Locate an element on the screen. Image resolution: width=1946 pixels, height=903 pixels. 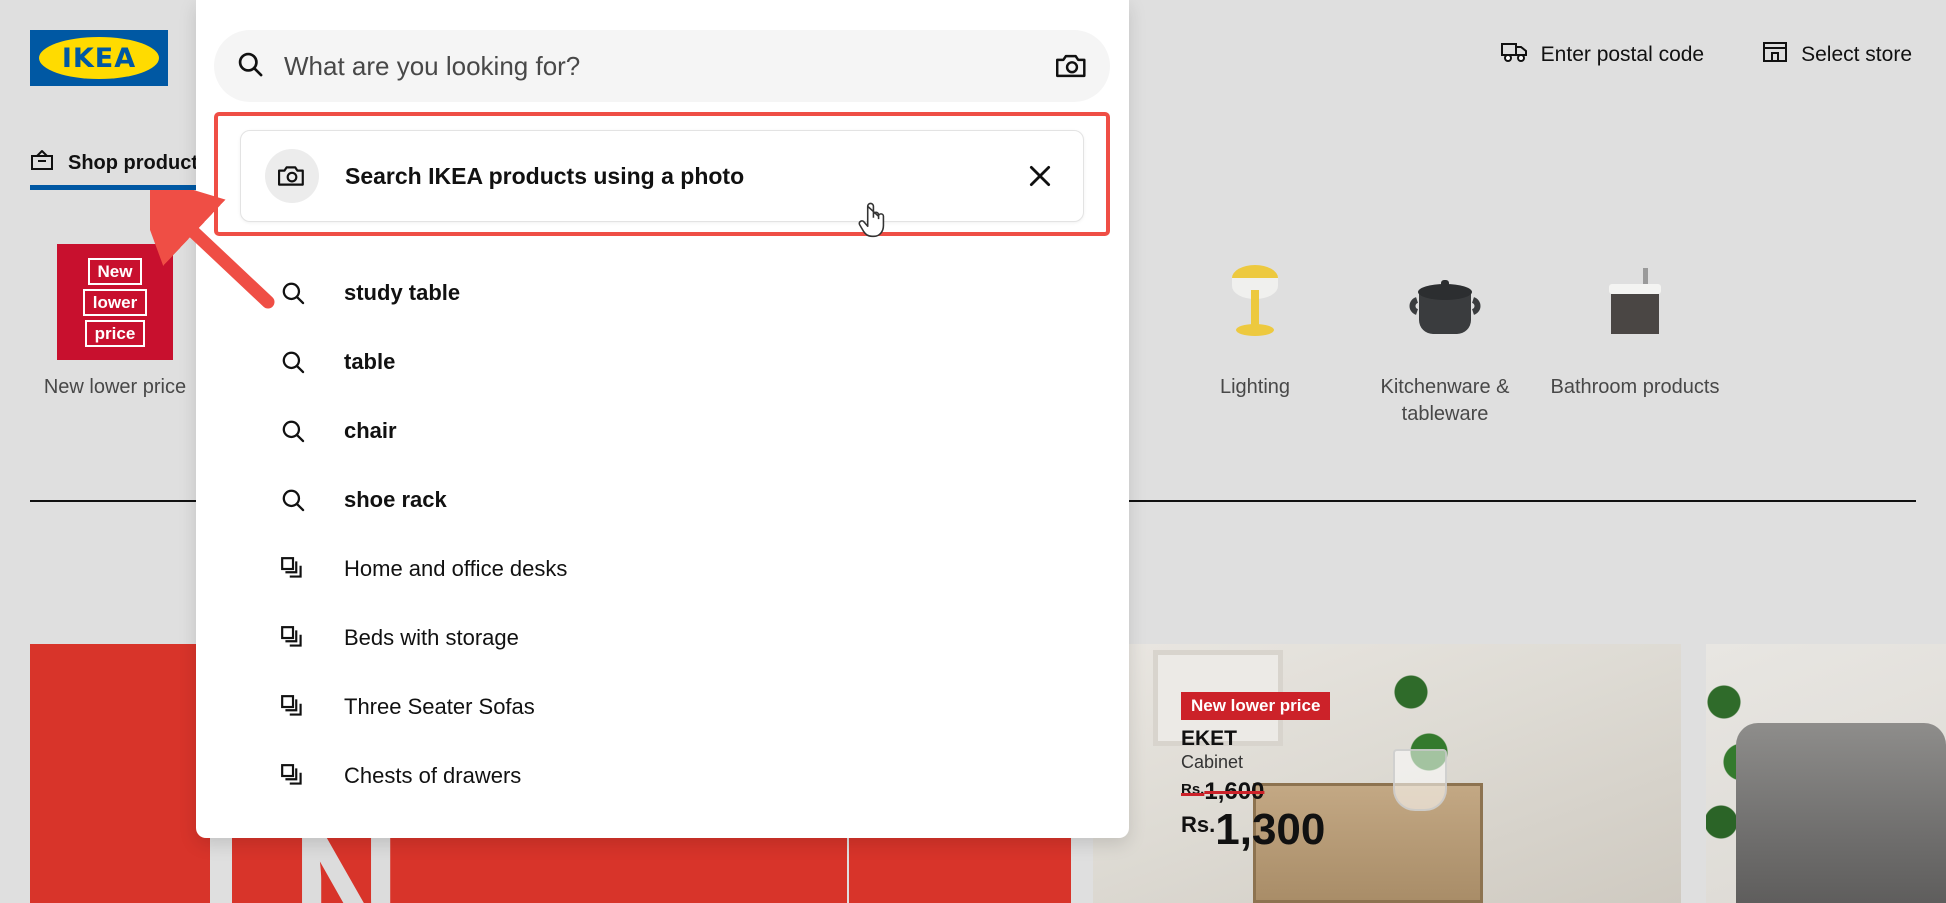
nav-item-shop-products: Shop products is located at coordinates (120, 163).